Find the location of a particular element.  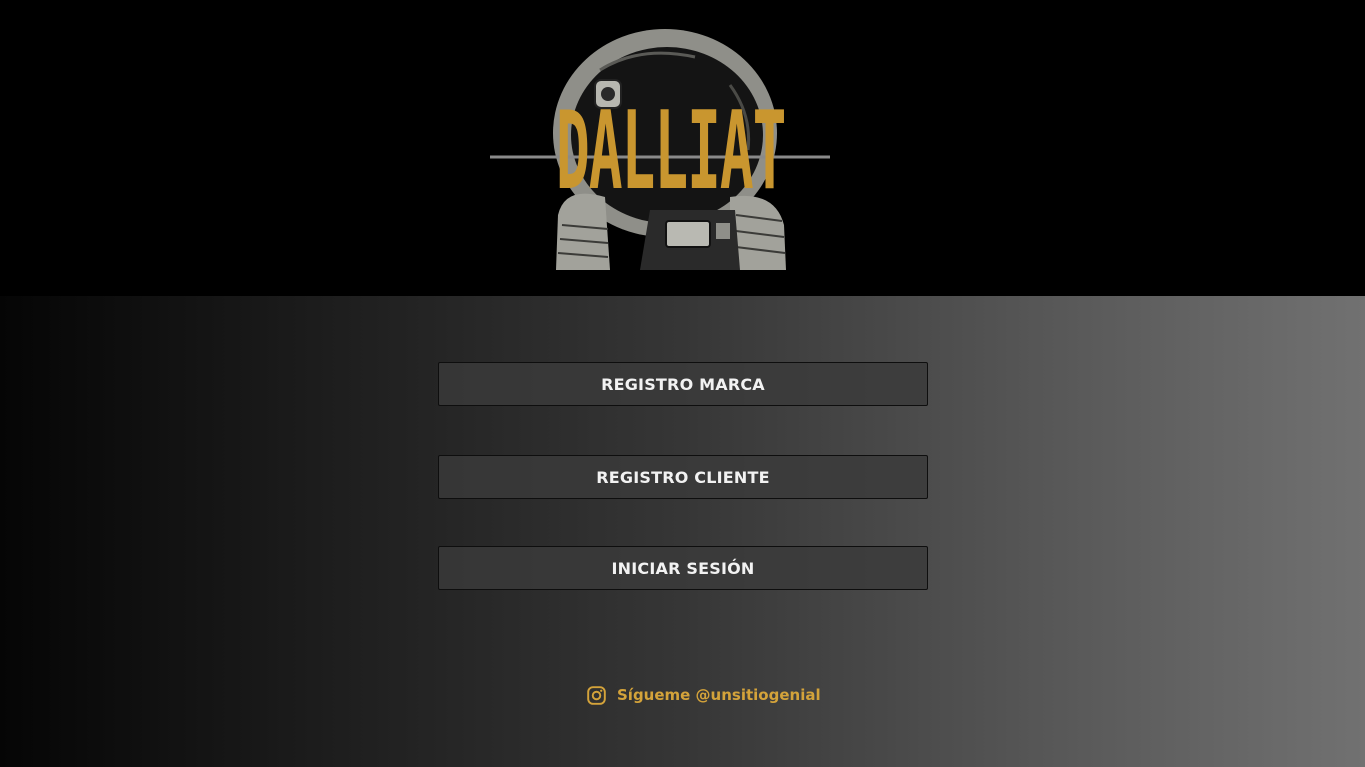

instagram-link: Sígueme @unsitiogenial is located at coordinates (703, 695).